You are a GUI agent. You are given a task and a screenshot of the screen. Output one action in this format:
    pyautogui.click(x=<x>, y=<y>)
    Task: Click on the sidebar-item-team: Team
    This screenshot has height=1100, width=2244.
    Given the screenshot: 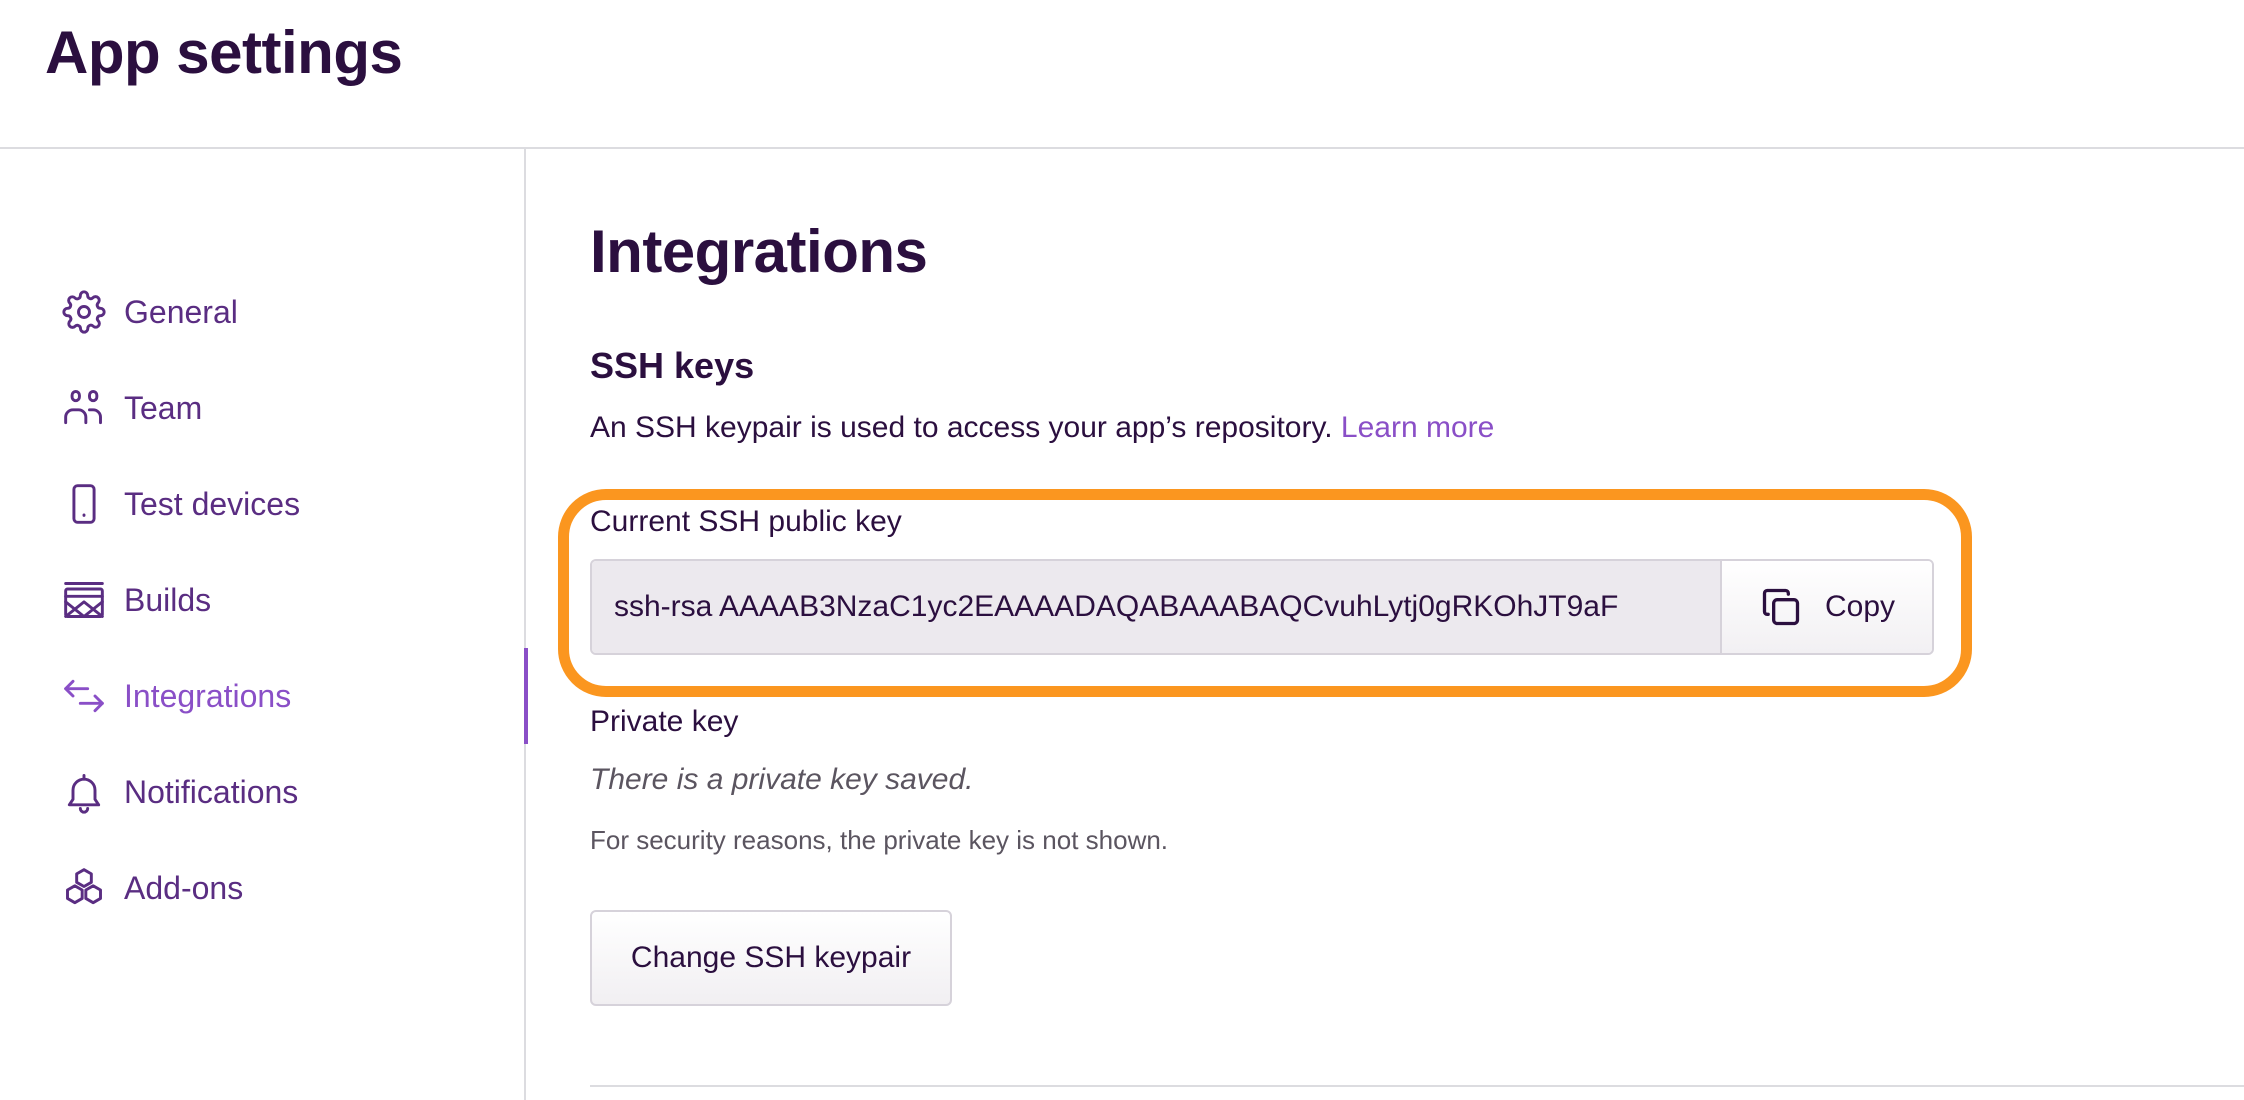 What is the action you would take?
    pyautogui.click(x=263, y=408)
    